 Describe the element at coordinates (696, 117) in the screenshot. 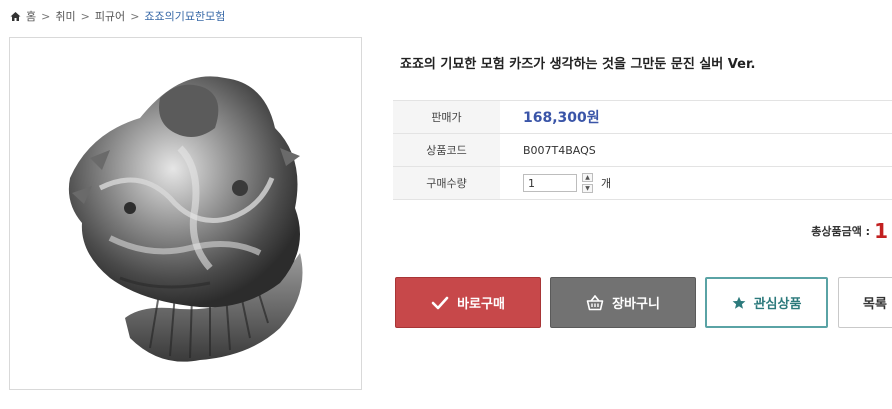

I see `price-cell: 168,300원` at that location.